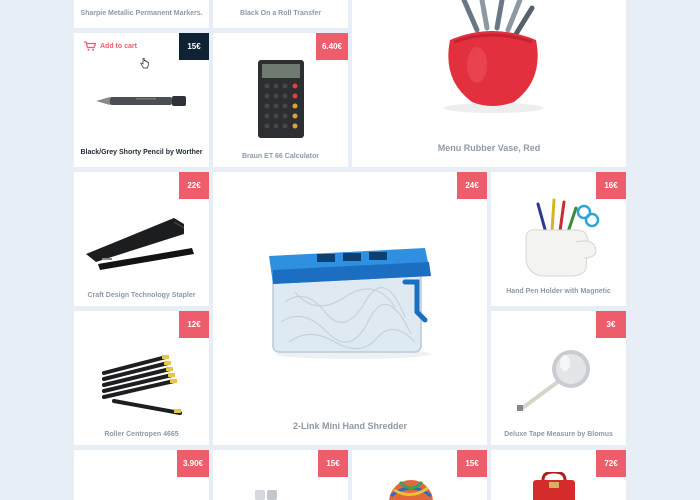  I want to click on product-card-hand-pen-holder: 16€ Hand Pen Holder with Magnetic, so click(558, 239).